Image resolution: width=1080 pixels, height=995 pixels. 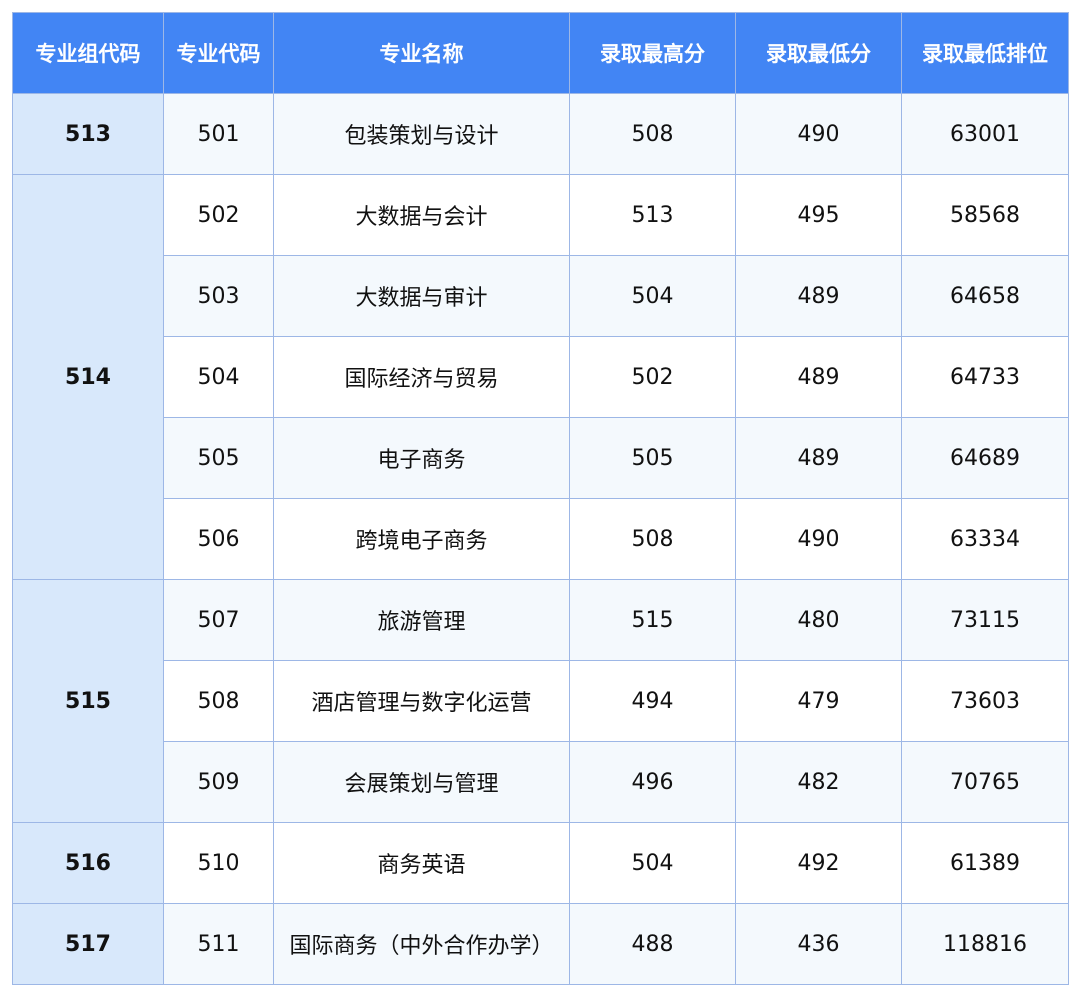 I want to click on major-code-cell: 505, so click(x=218, y=458).